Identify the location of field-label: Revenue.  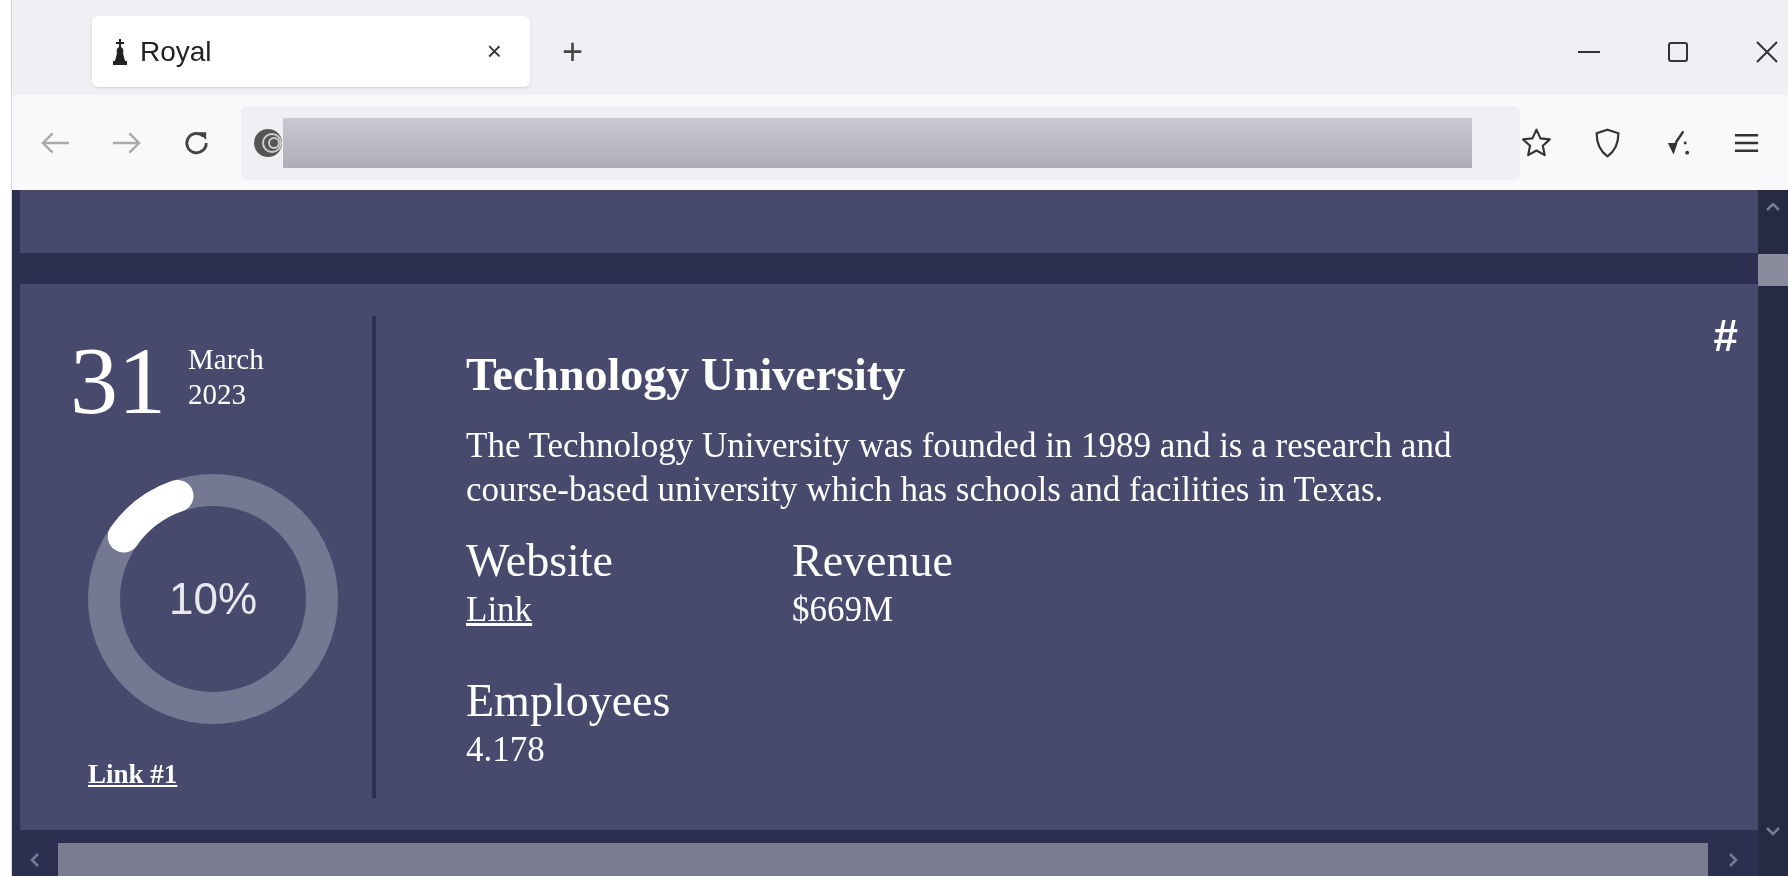
(872, 561).